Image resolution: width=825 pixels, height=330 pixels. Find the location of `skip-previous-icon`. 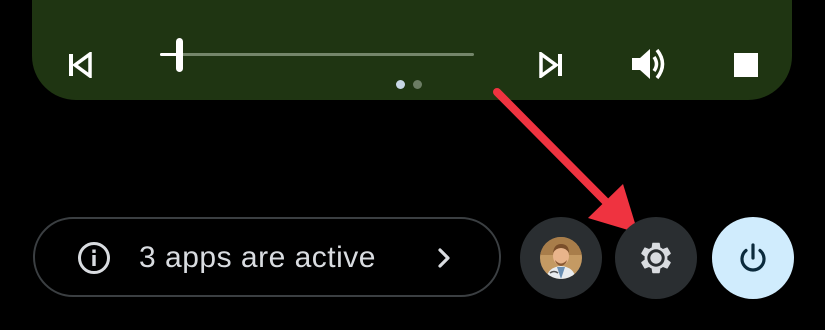

skip-previous-icon is located at coordinates (80, 65).